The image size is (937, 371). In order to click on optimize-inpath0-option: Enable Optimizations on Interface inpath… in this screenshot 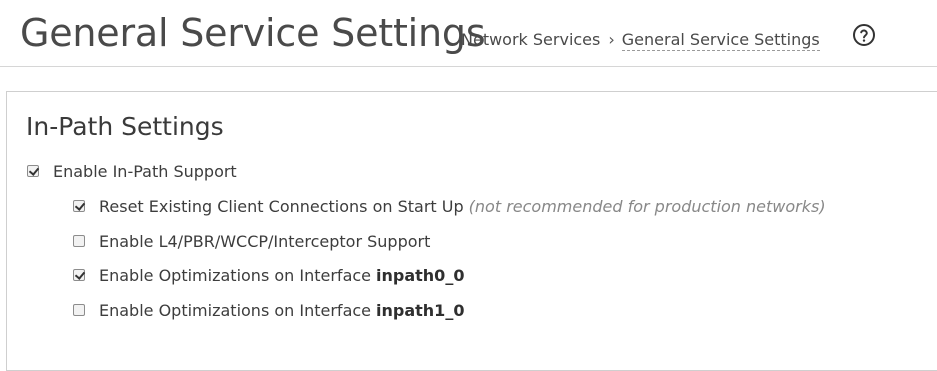, I will do `click(268, 275)`.